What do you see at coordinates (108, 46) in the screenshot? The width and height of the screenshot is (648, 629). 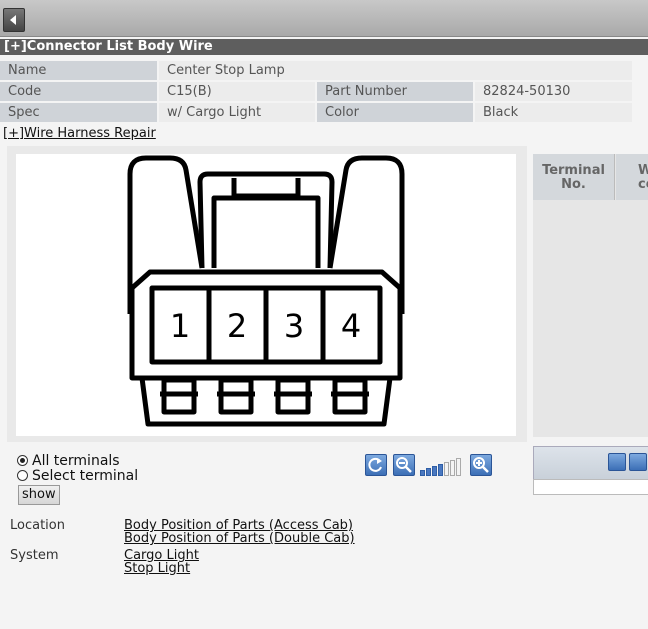 I see `connector-list-title: [+]Connector List Body Wire` at bounding box center [108, 46].